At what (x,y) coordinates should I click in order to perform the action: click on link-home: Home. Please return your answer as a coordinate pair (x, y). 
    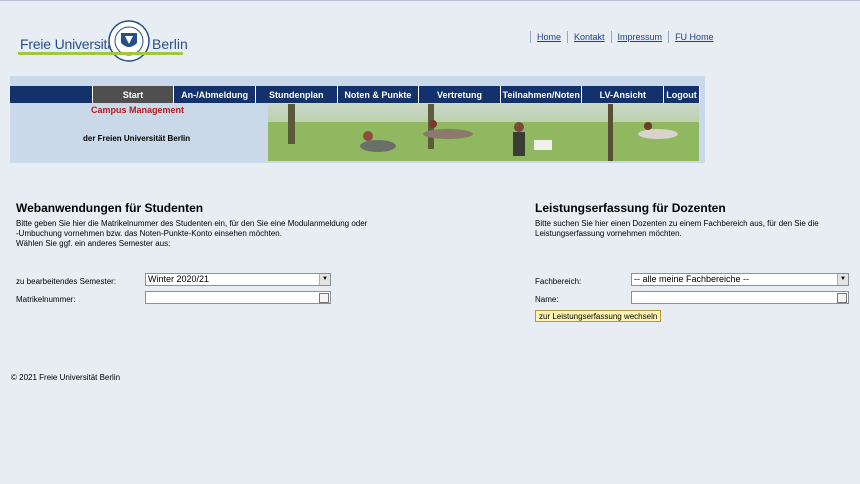
    Looking at the image, I should click on (548, 37).